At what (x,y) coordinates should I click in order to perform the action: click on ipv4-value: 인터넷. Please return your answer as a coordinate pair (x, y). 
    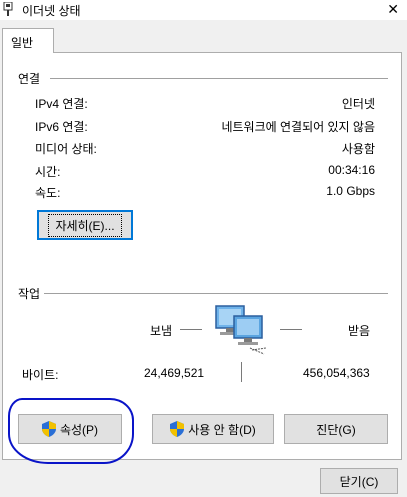
    Looking at the image, I should click on (358, 104).